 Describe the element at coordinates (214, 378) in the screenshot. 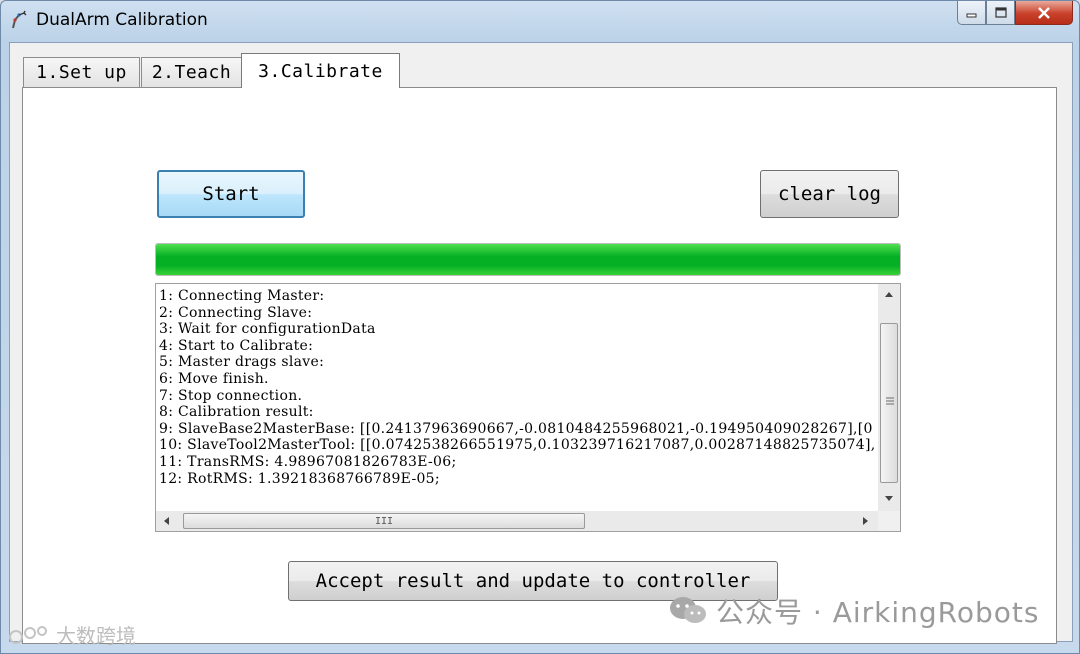

I see `log-line: 6: Move finish.` at that location.